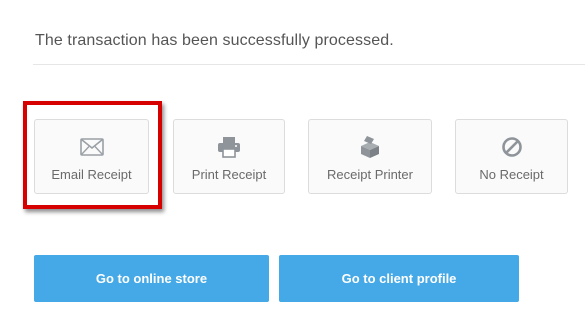  I want to click on no-receipt-button: No Receipt, so click(511, 156).